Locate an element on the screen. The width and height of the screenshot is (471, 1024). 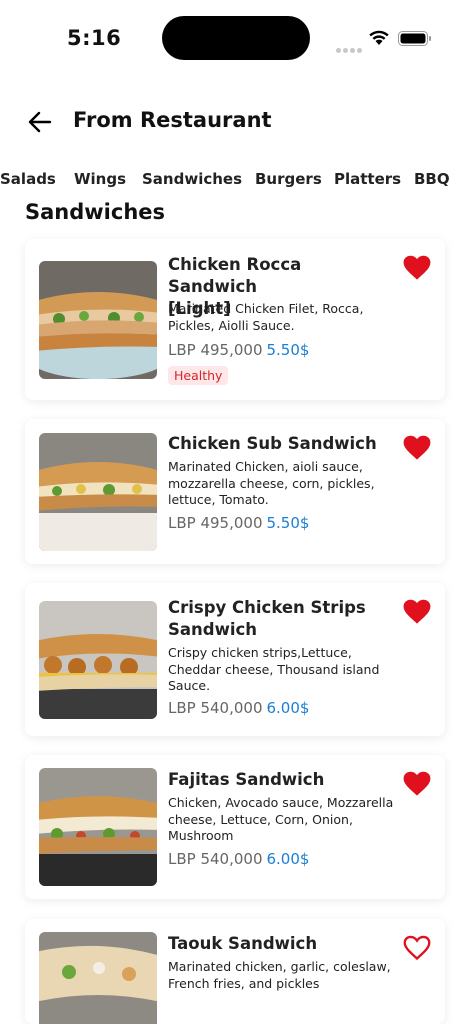
item-title: Taouk Sandwich is located at coordinates (280, 944).